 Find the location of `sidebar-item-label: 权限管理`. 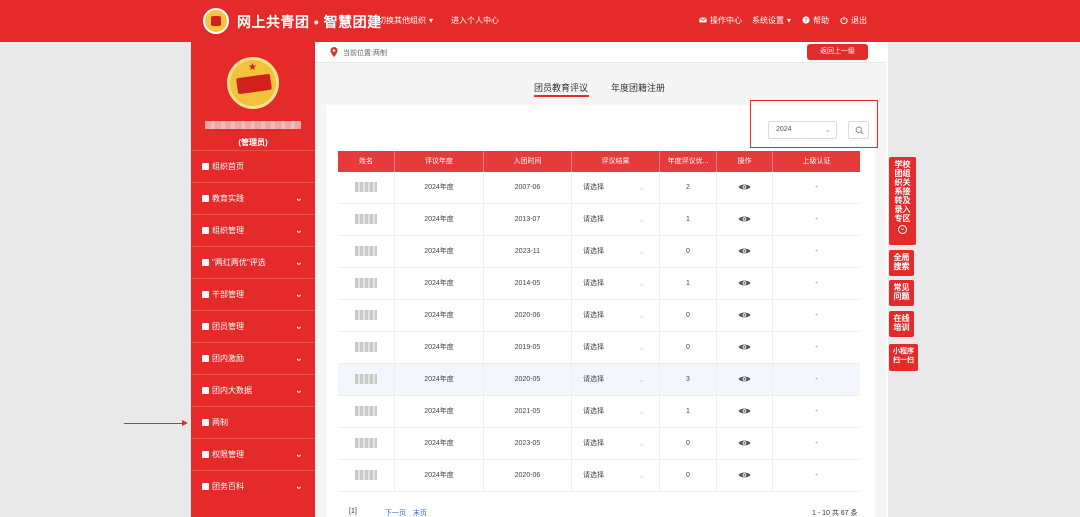

sidebar-item-label: 权限管理 is located at coordinates (228, 454).